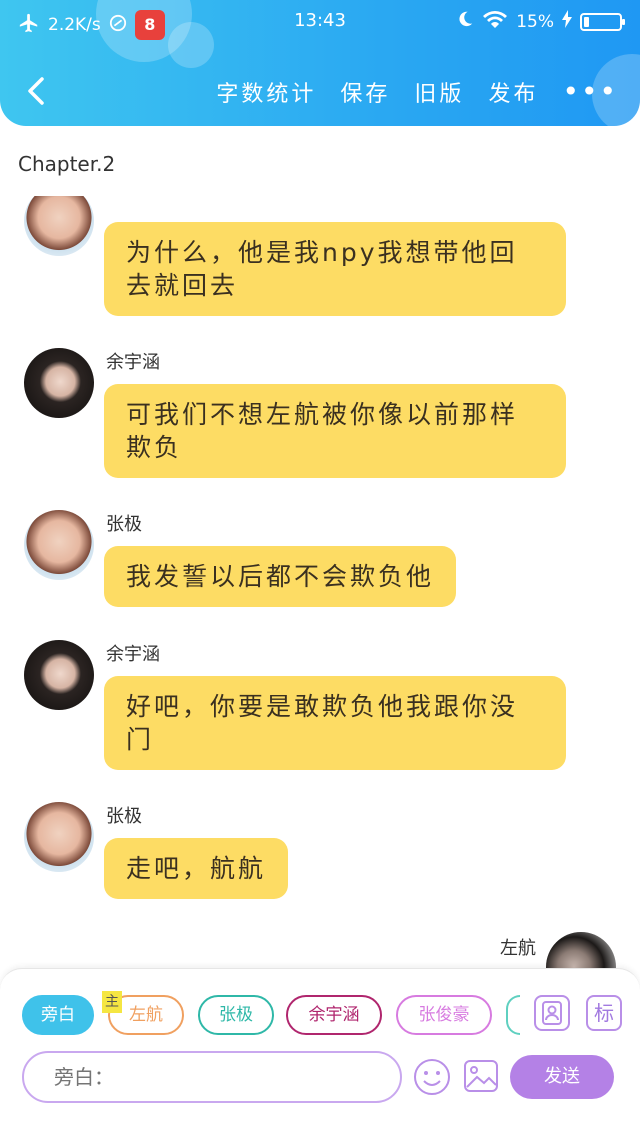 This screenshot has width=640, height=1138. I want to click on battery-icon, so click(602, 21).